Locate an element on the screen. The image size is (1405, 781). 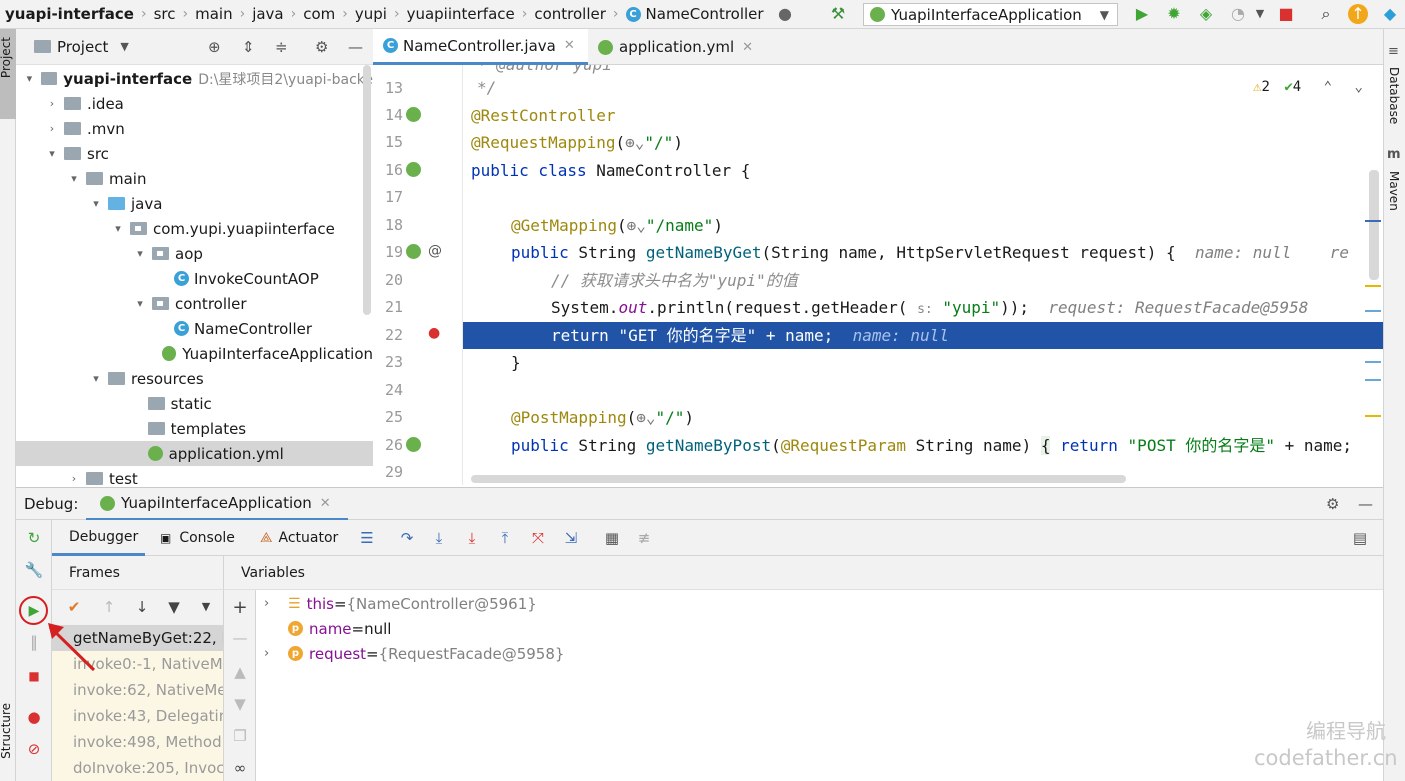
spring-mapping-icon is located at coordinates (413, 251).